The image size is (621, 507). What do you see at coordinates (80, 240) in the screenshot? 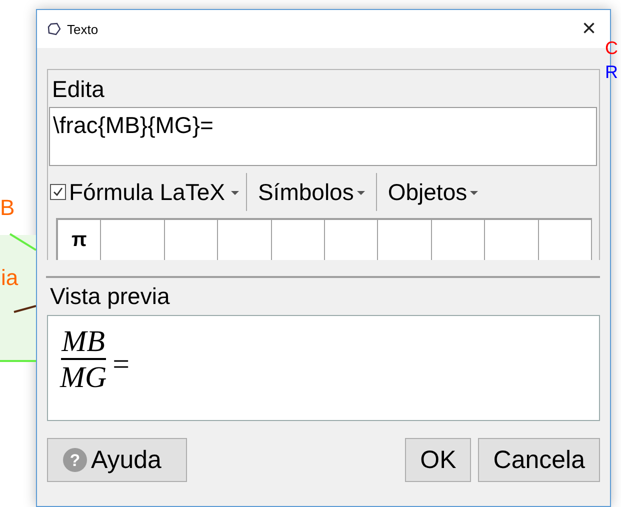
I see `symbol-cell: π` at bounding box center [80, 240].